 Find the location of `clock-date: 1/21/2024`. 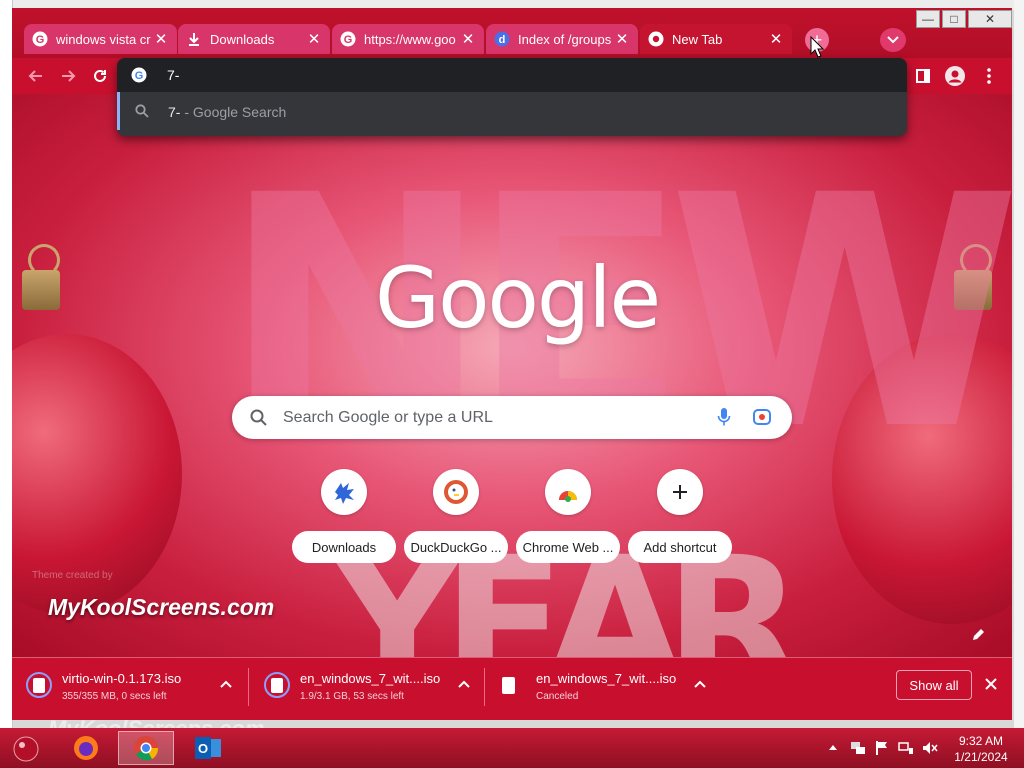

clock-date: 1/21/2024 is located at coordinates (981, 757).